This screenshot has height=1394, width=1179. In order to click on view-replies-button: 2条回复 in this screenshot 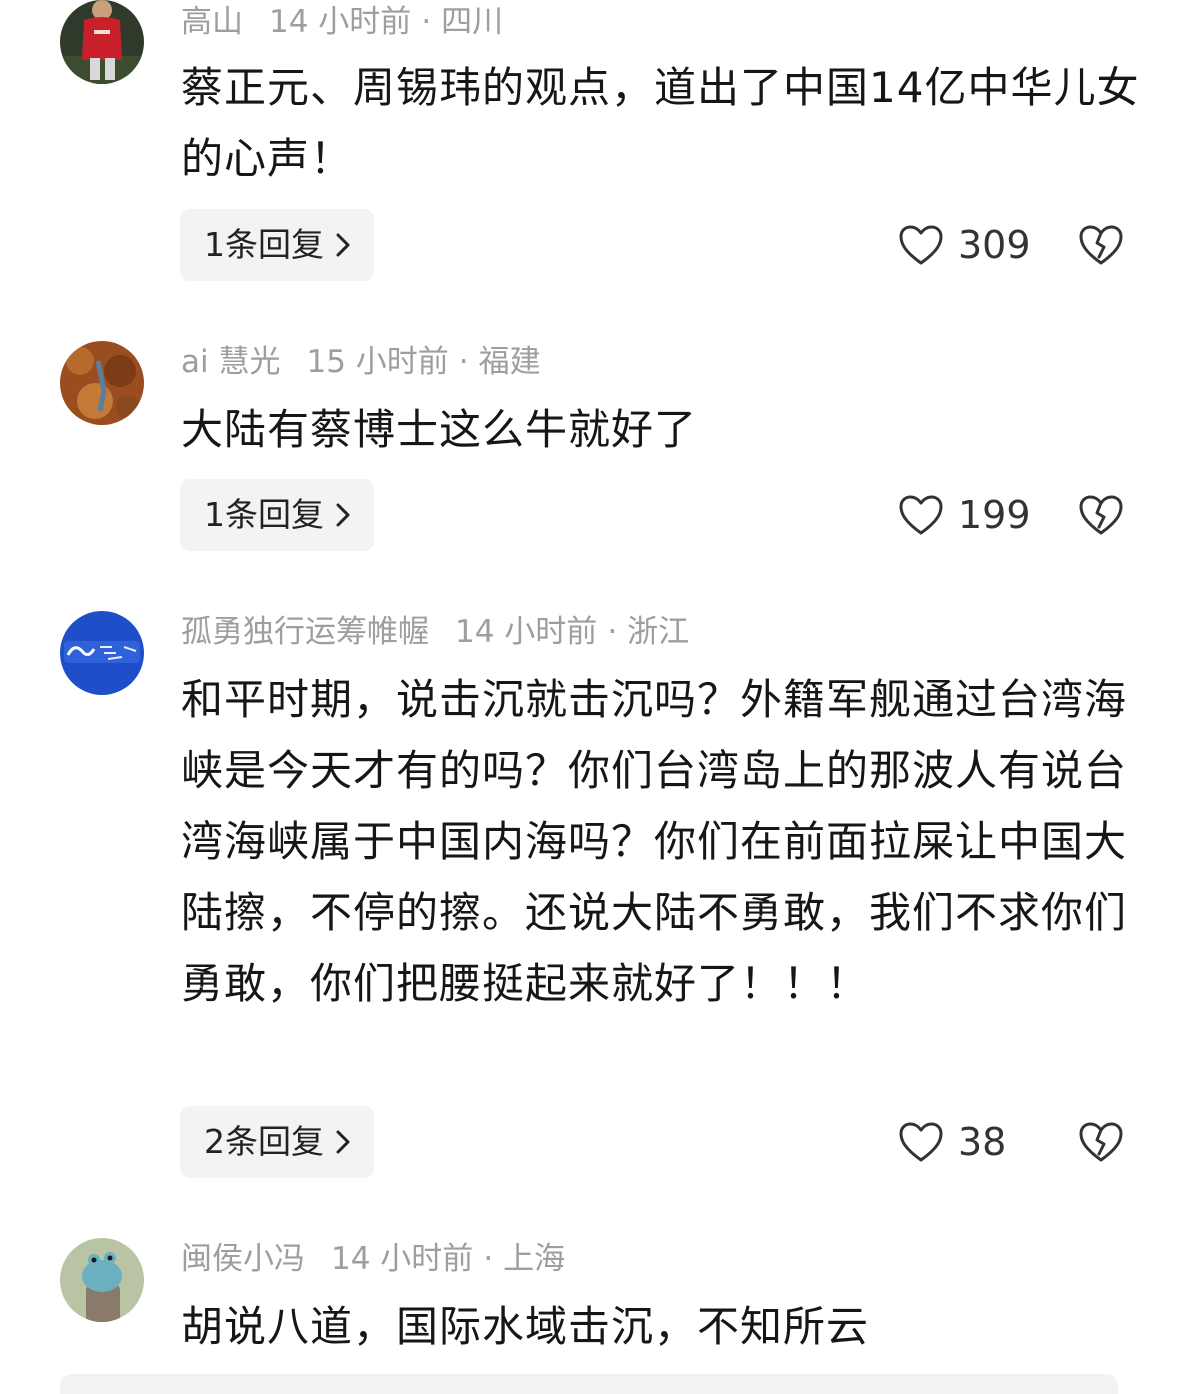, I will do `click(277, 1142)`.